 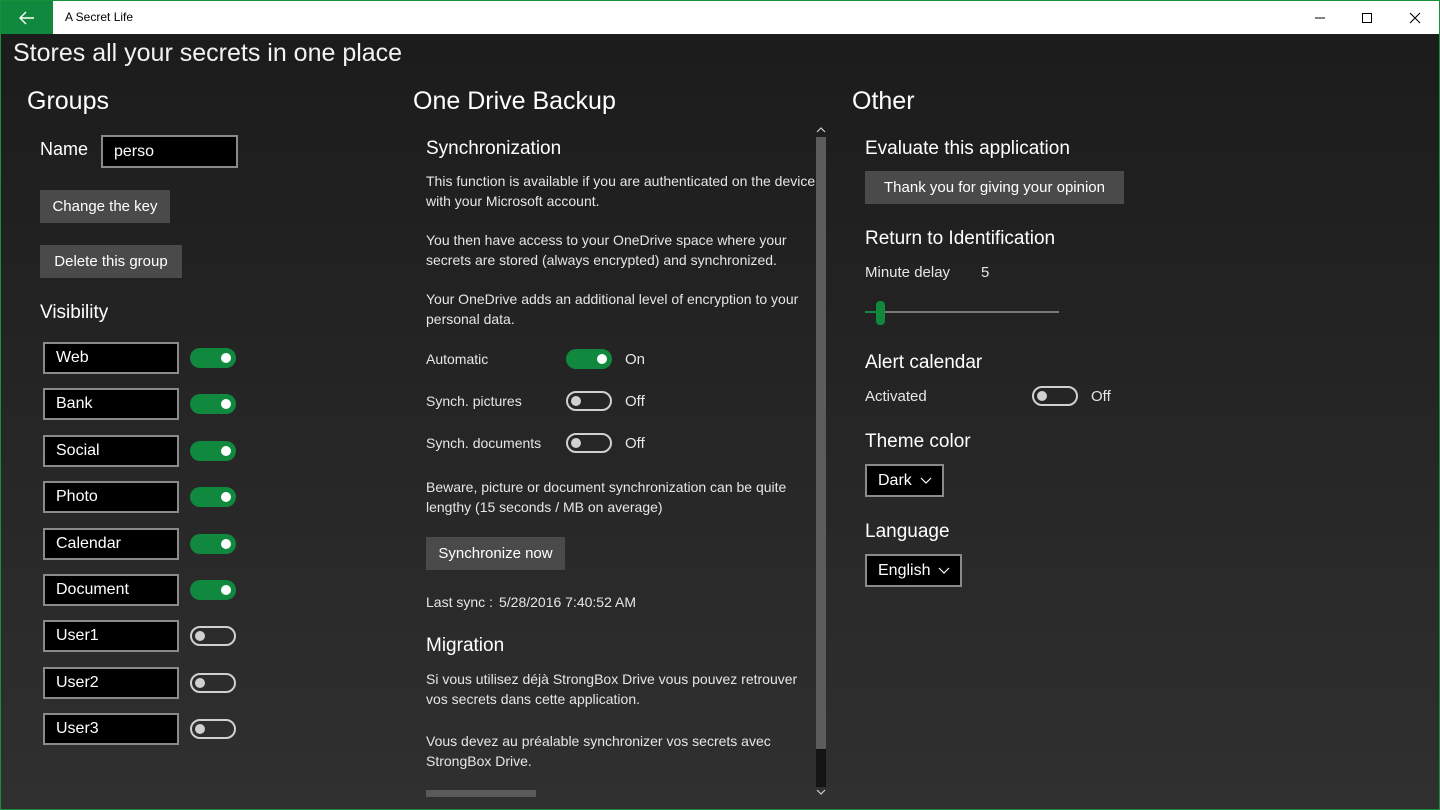 I want to click on opinion-button: Thank you for giving your opinion, so click(x=994, y=187).